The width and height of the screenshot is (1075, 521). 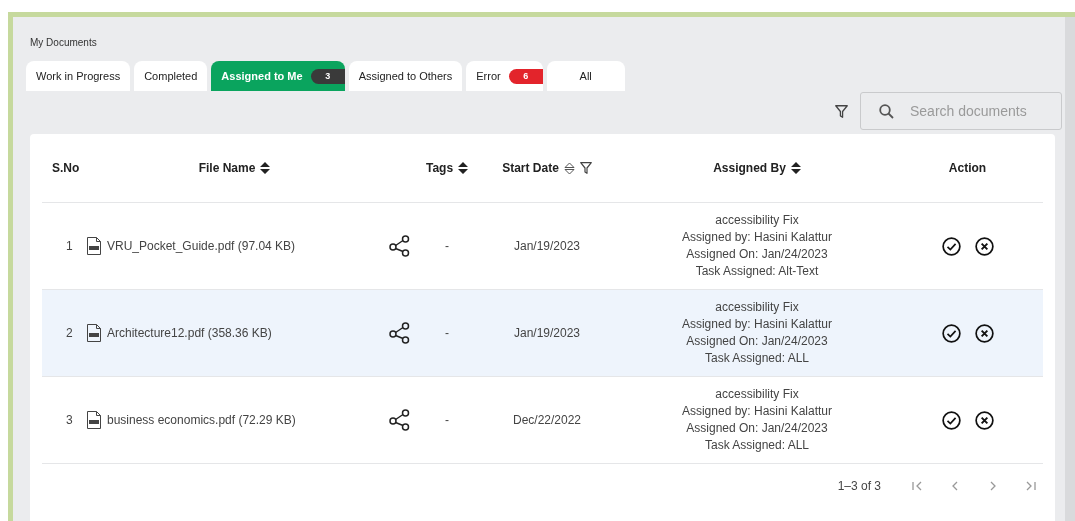 I want to click on tab: All, so click(x=585, y=76).